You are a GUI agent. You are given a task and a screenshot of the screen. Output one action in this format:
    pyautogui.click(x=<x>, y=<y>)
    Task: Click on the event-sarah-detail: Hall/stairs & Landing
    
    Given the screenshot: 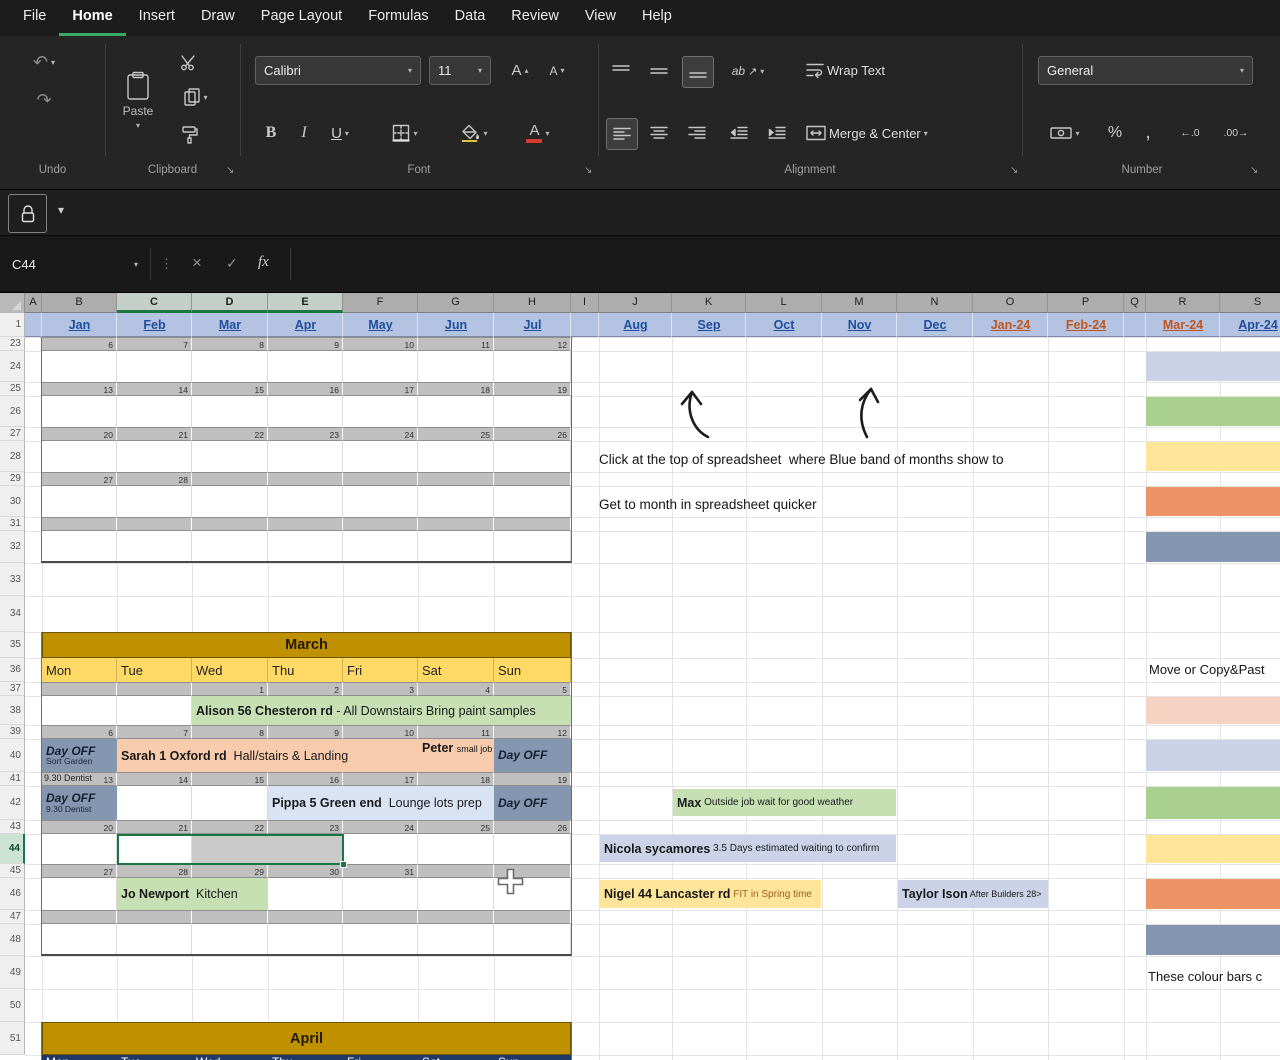 What is the action you would take?
    pyautogui.click(x=287, y=755)
    